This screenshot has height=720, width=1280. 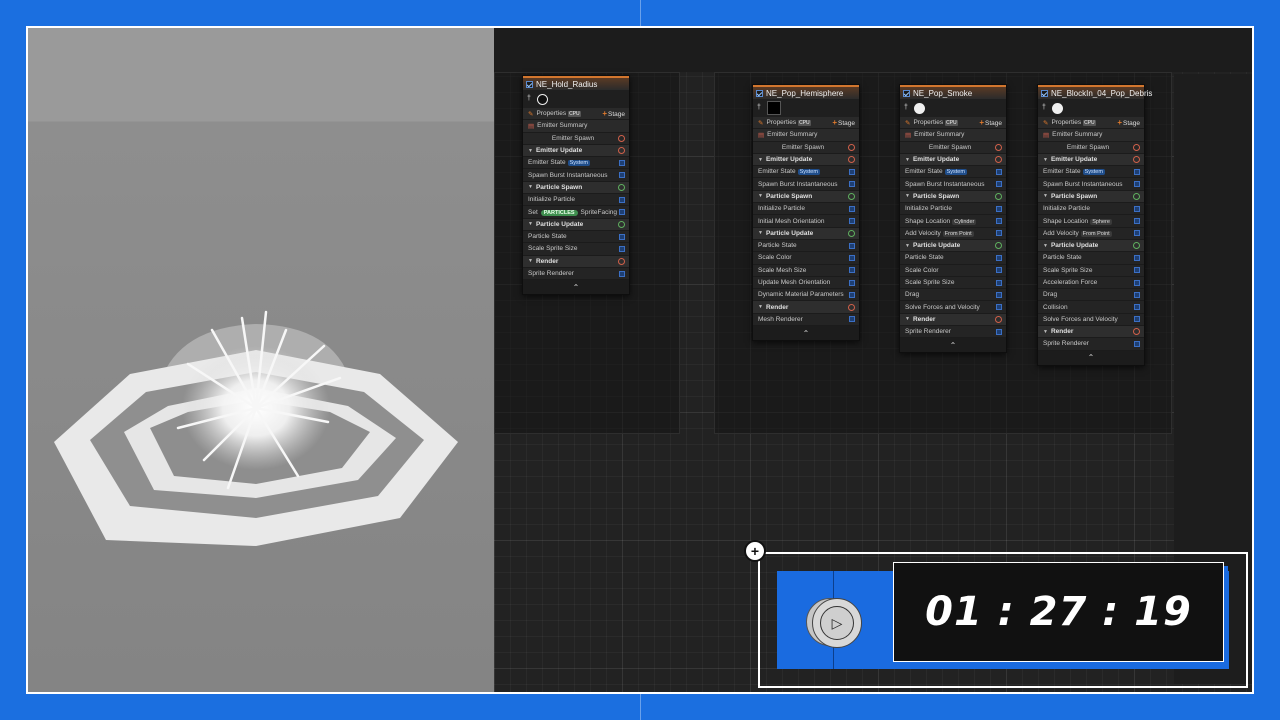 I want to click on particle-update-module: Collision, so click(x=1091, y=307).